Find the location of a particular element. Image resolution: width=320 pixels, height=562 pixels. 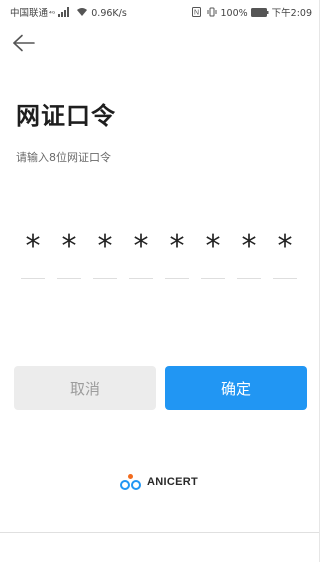

back-button is located at coordinates (24, 43).